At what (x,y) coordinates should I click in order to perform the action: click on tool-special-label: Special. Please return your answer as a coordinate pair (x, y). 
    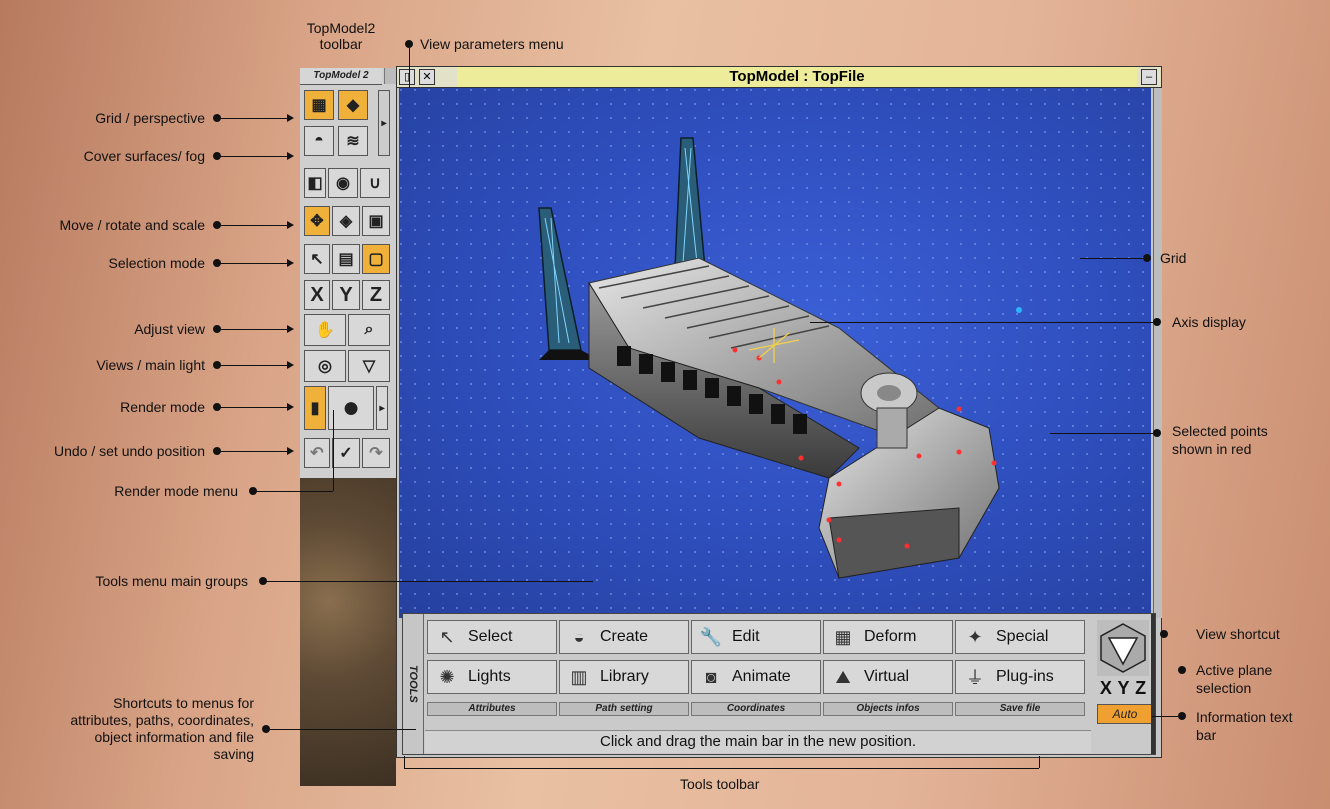
    Looking at the image, I should click on (1022, 636).